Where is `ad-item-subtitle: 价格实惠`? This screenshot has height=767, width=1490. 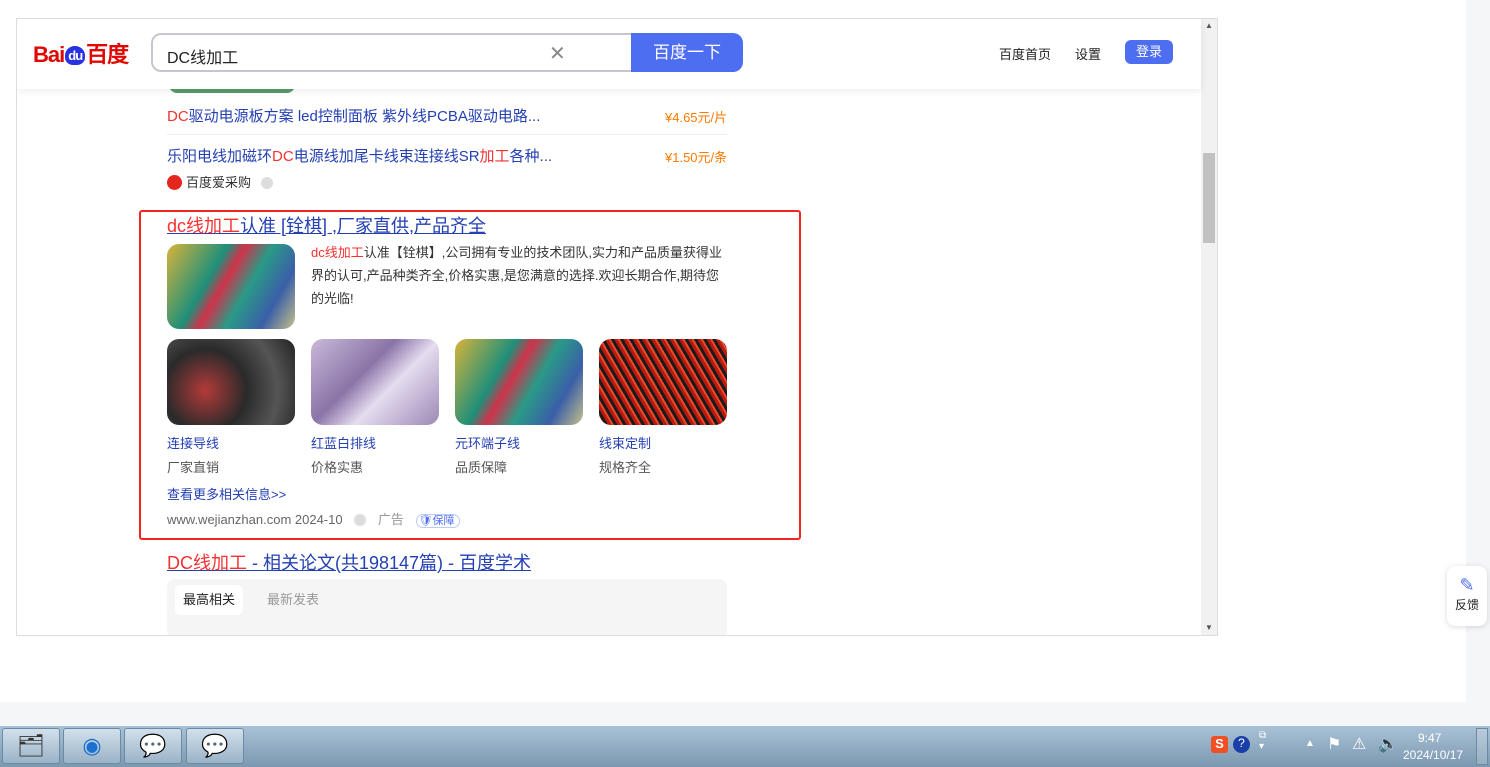
ad-item-subtitle: 价格实惠 is located at coordinates (337, 467).